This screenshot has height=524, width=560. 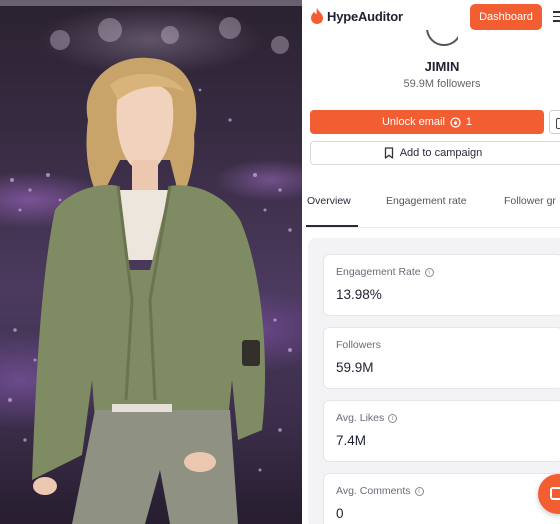 What do you see at coordinates (359, 294) in the screenshot?
I see `metric-value: 13.98%` at bounding box center [359, 294].